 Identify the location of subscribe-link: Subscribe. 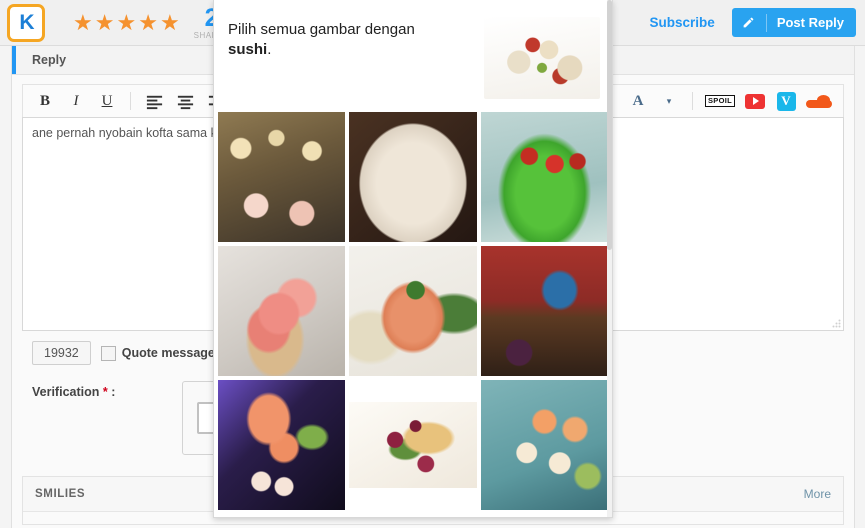
(682, 22).